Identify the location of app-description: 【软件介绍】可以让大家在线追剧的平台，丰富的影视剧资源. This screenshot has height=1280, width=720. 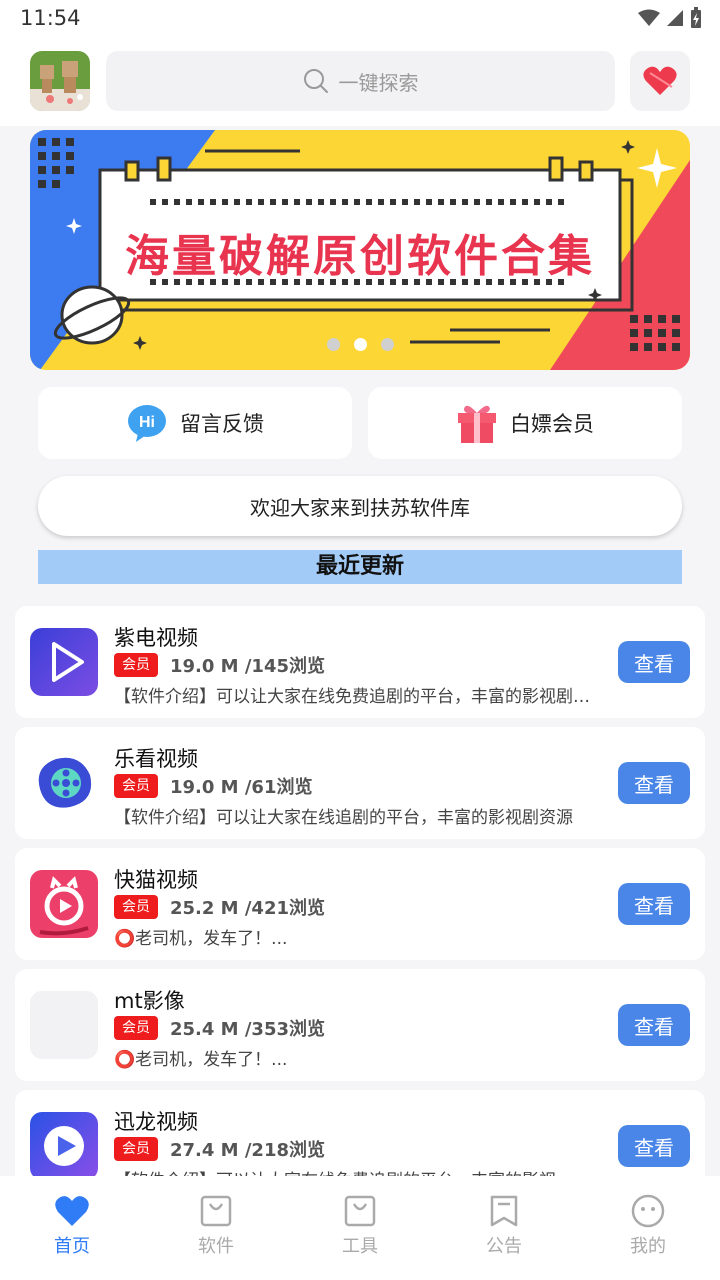
(343, 818).